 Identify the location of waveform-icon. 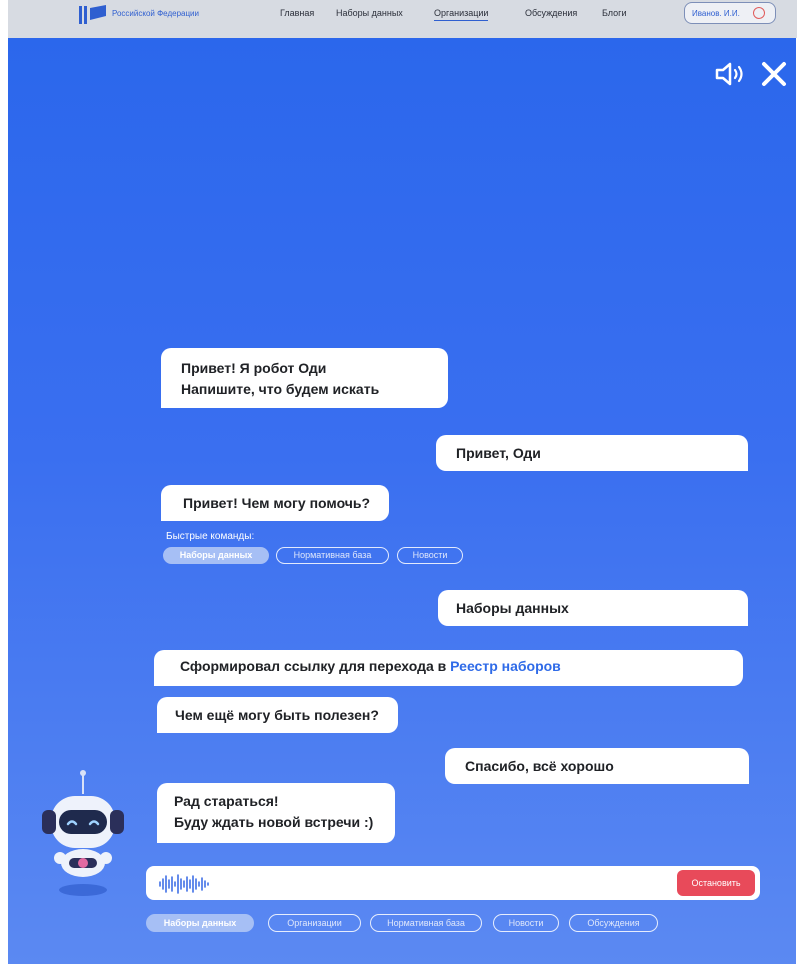
(184, 884).